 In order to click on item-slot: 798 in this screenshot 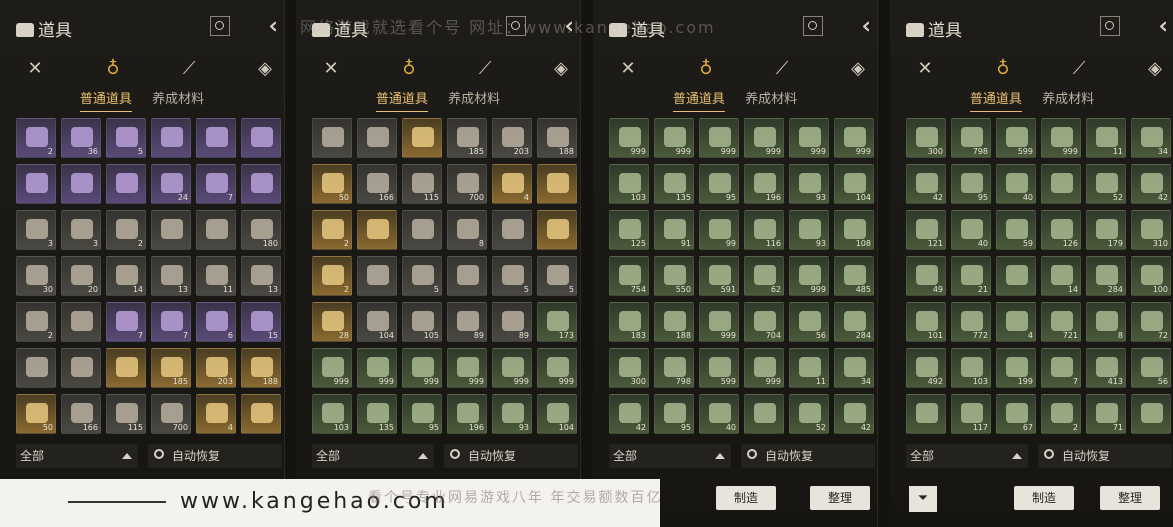, I will do `click(674, 368)`.